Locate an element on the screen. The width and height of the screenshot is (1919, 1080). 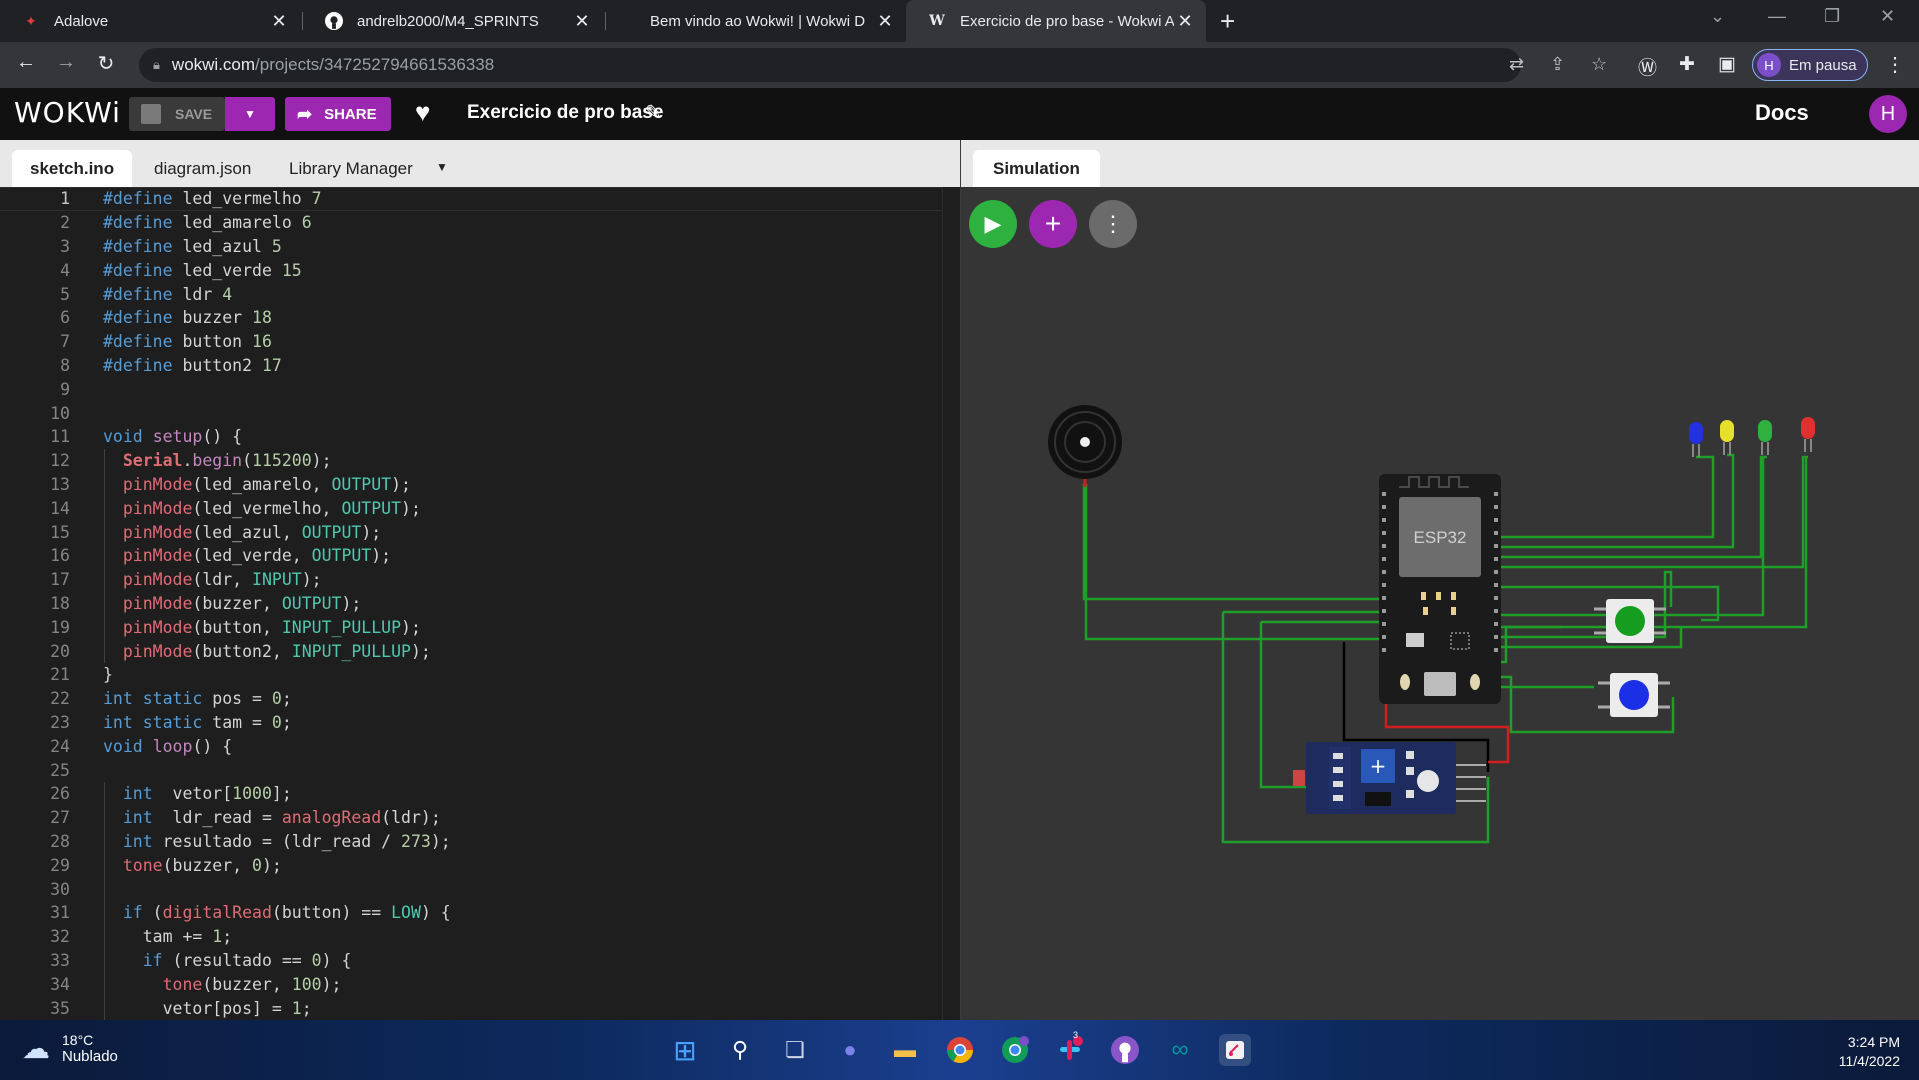
code-line: 15 pinMode(led_azul, OUTPUT); is located at coordinates (471, 532).